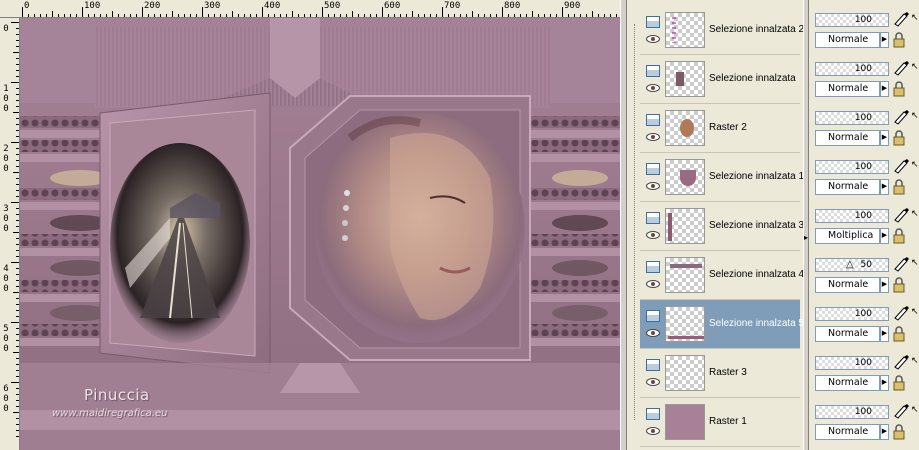  I want to click on collapse-arrow-icon: ▸, so click(806, 238).